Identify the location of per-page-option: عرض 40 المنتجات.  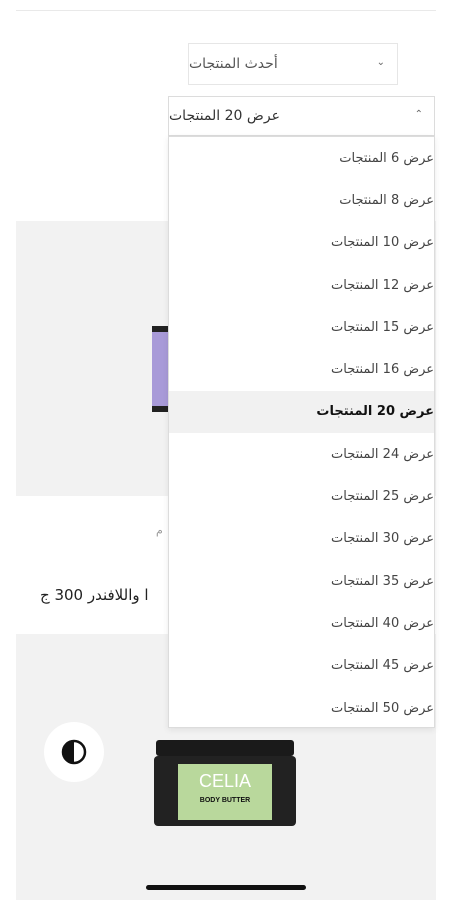
(301, 623).